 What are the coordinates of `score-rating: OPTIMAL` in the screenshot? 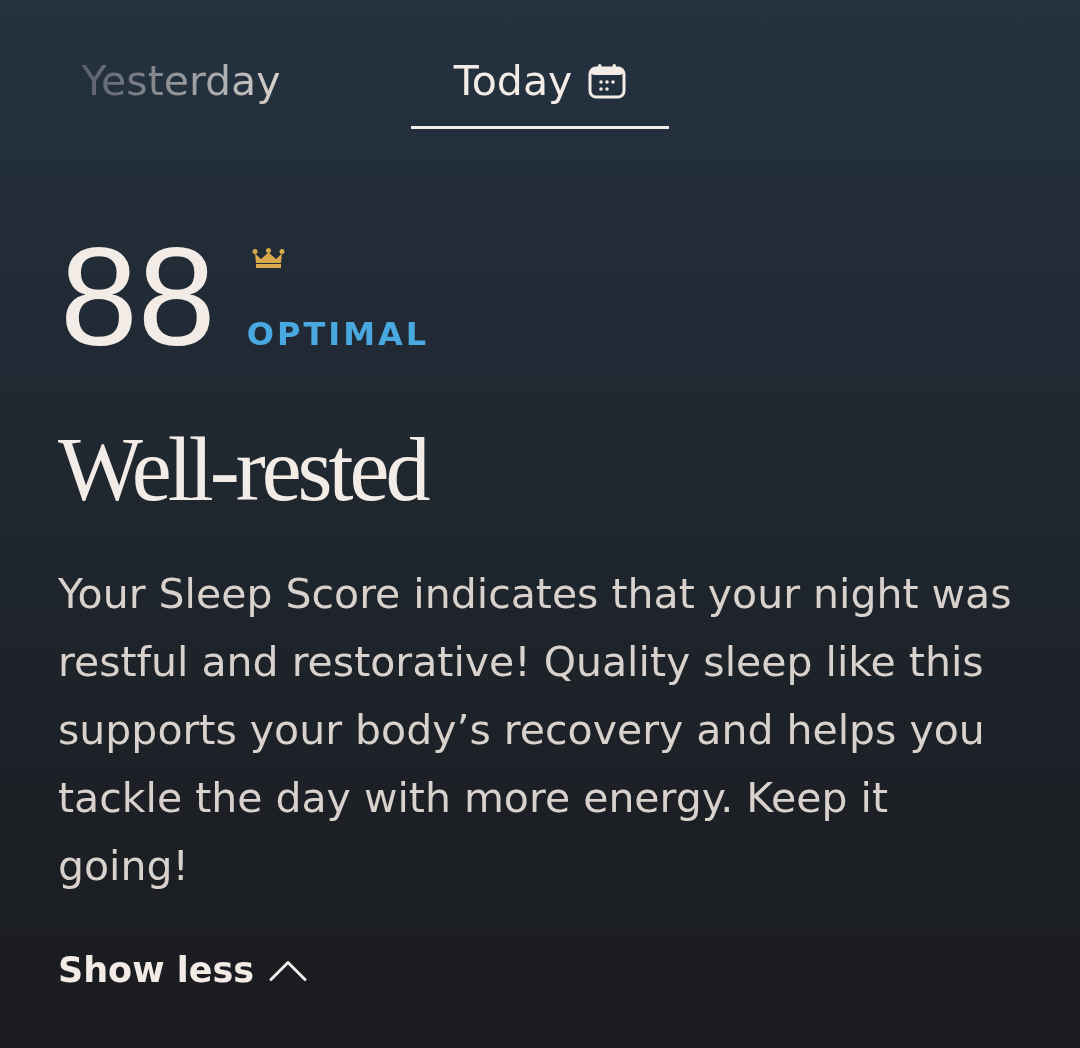 It's located at (338, 334).